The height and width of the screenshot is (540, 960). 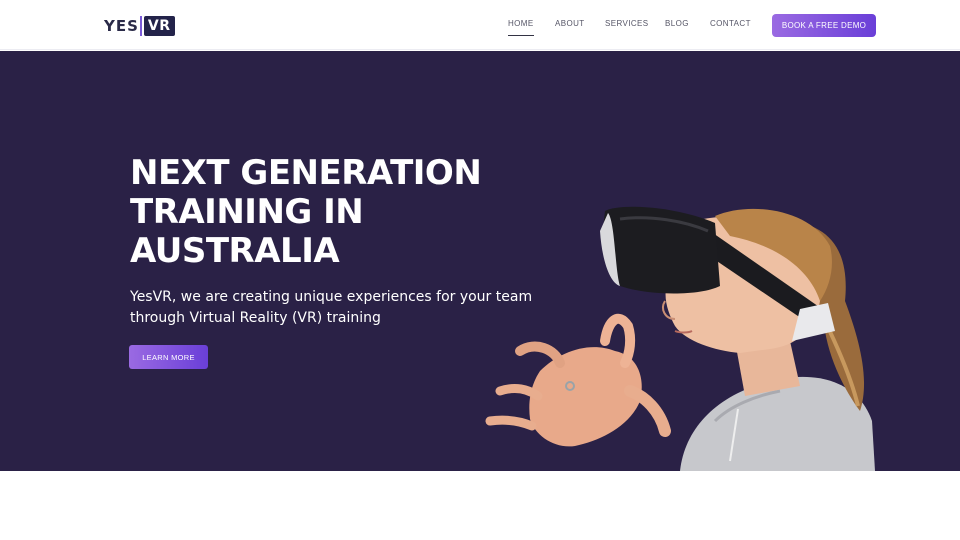 What do you see at coordinates (159, 26) in the screenshot?
I see `logo-text-vr: VR` at bounding box center [159, 26].